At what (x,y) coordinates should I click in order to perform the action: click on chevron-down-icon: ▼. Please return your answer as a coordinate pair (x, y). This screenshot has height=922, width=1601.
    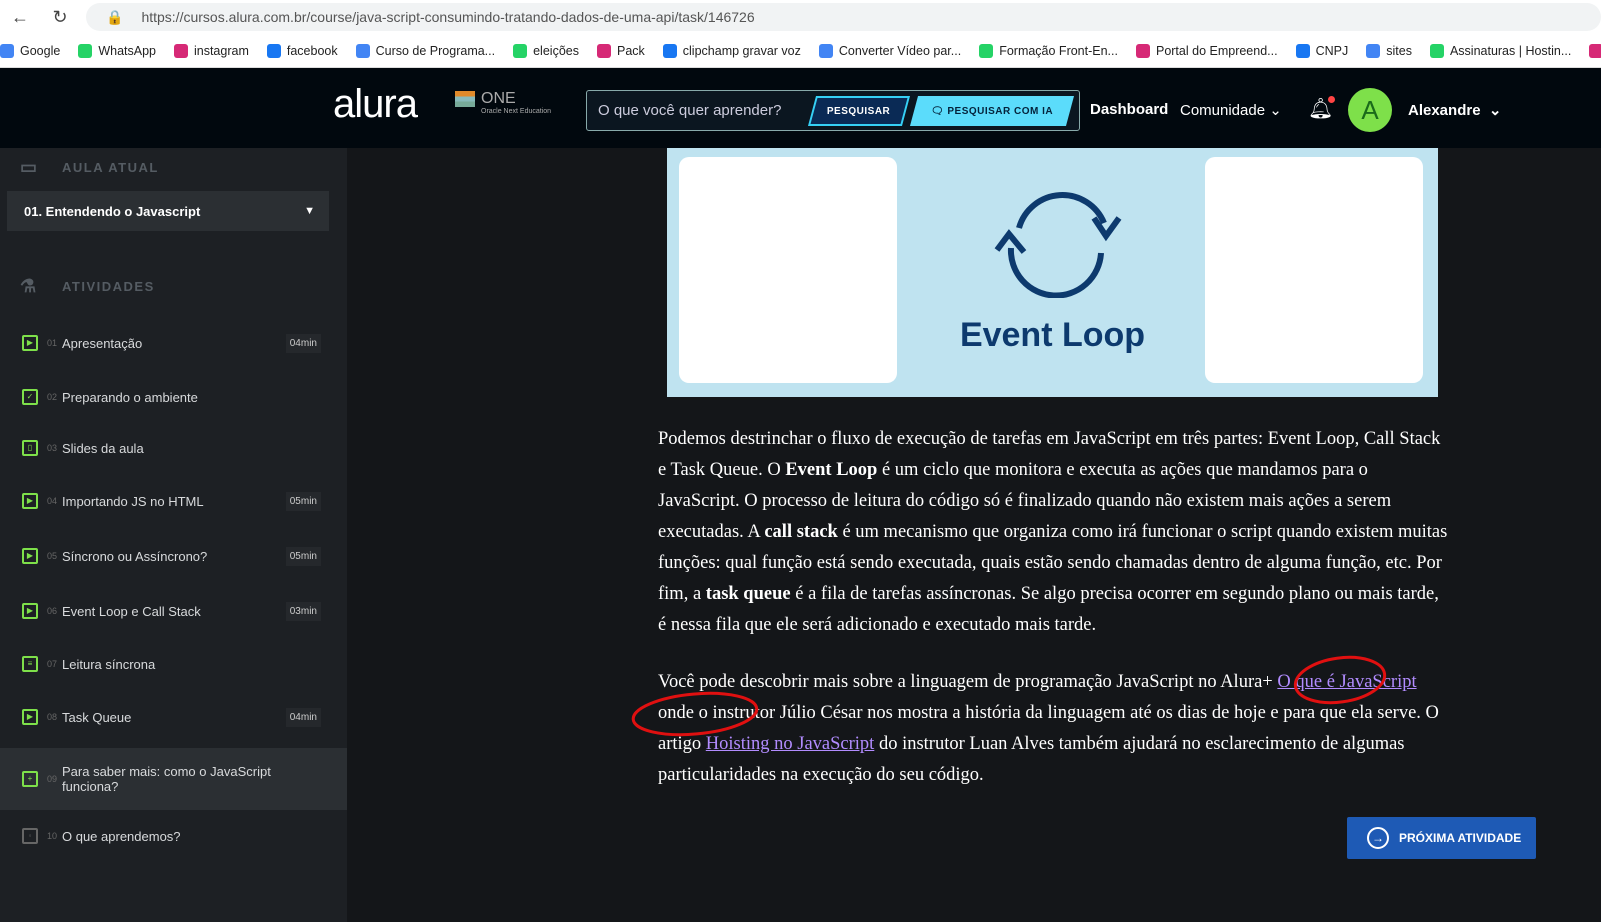
    Looking at the image, I should click on (309, 211).